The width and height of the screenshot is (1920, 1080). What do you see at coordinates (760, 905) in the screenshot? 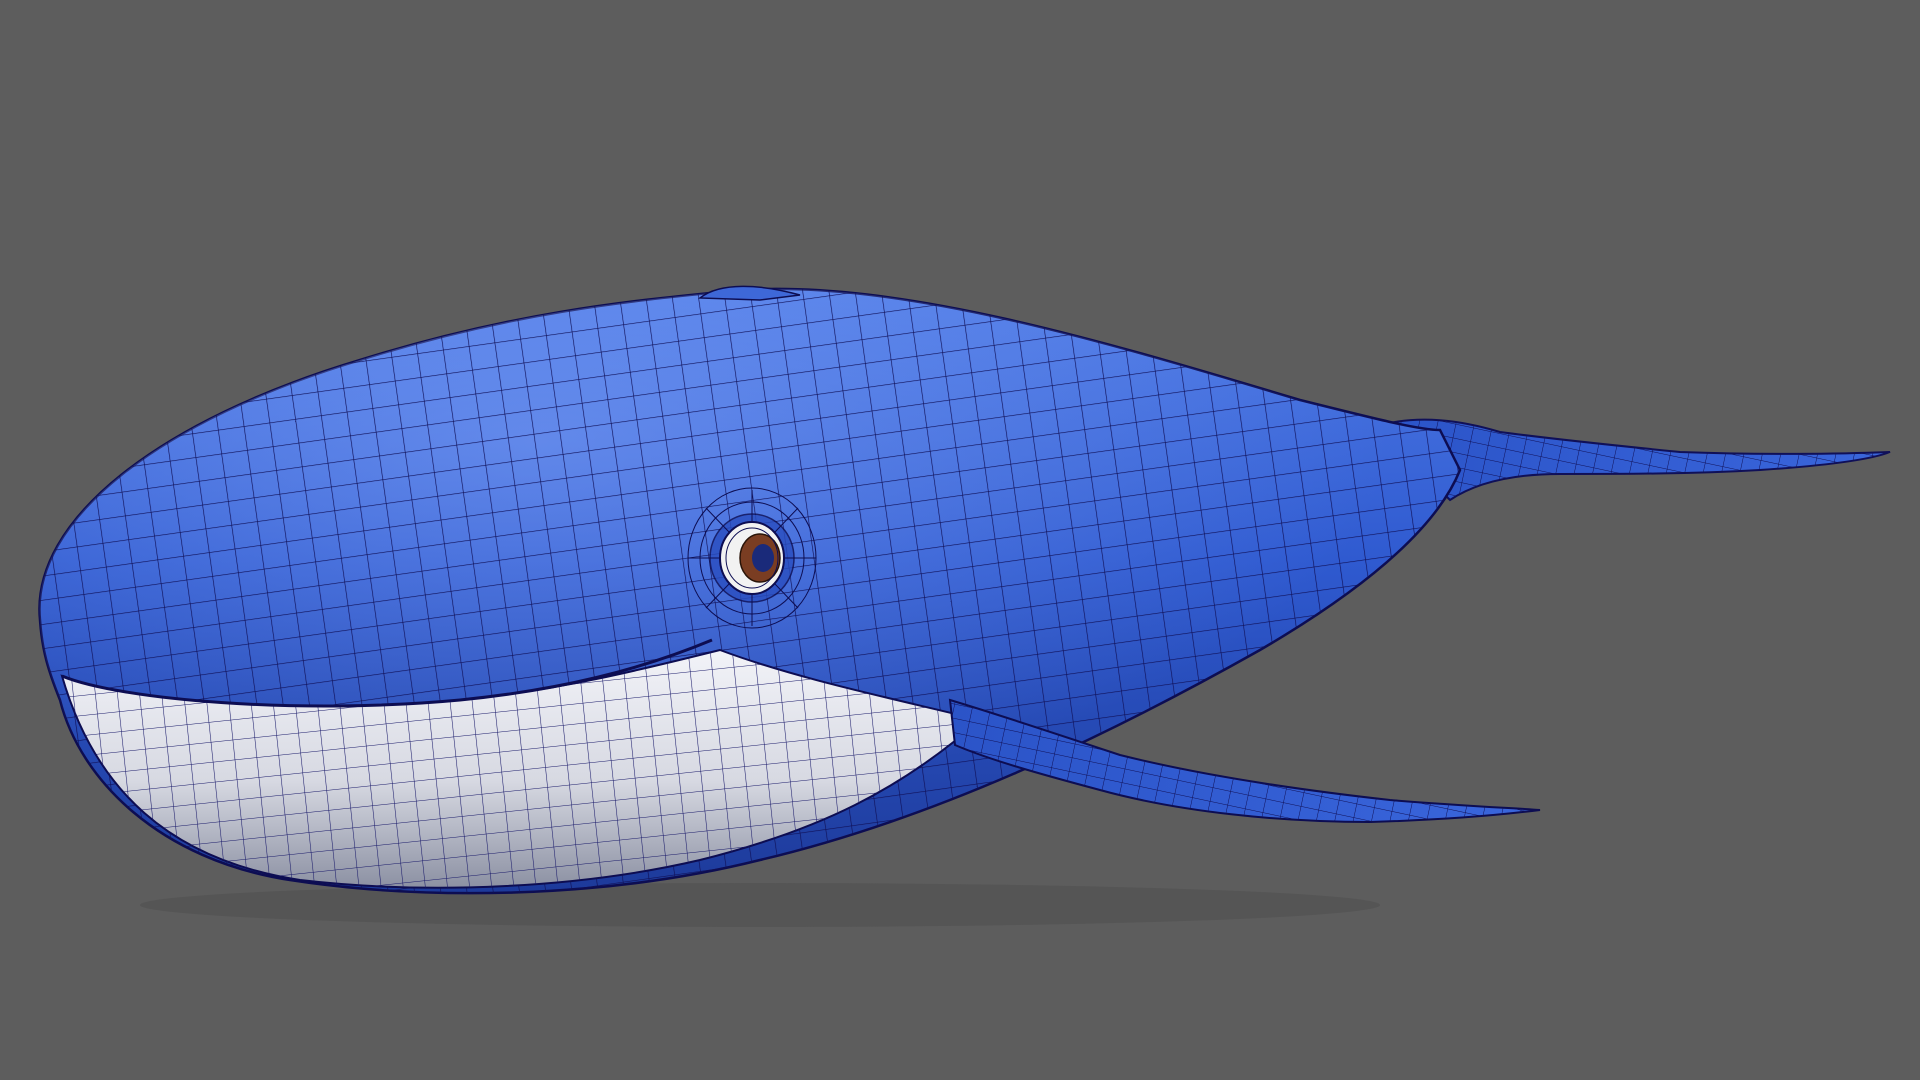
I see `ground-shadow` at bounding box center [760, 905].